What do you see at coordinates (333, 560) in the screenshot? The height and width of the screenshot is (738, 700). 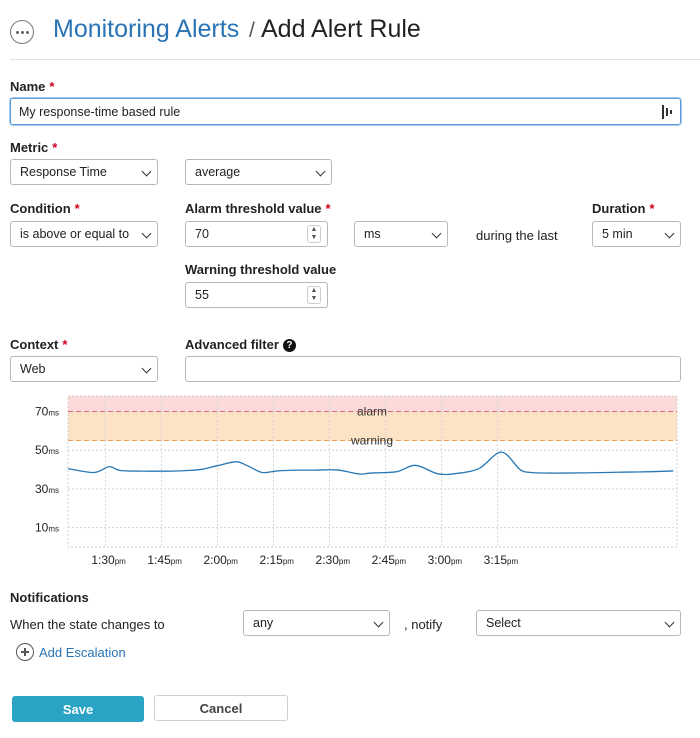 I see `x-tick-label: 2:30pm` at bounding box center [333, 560].